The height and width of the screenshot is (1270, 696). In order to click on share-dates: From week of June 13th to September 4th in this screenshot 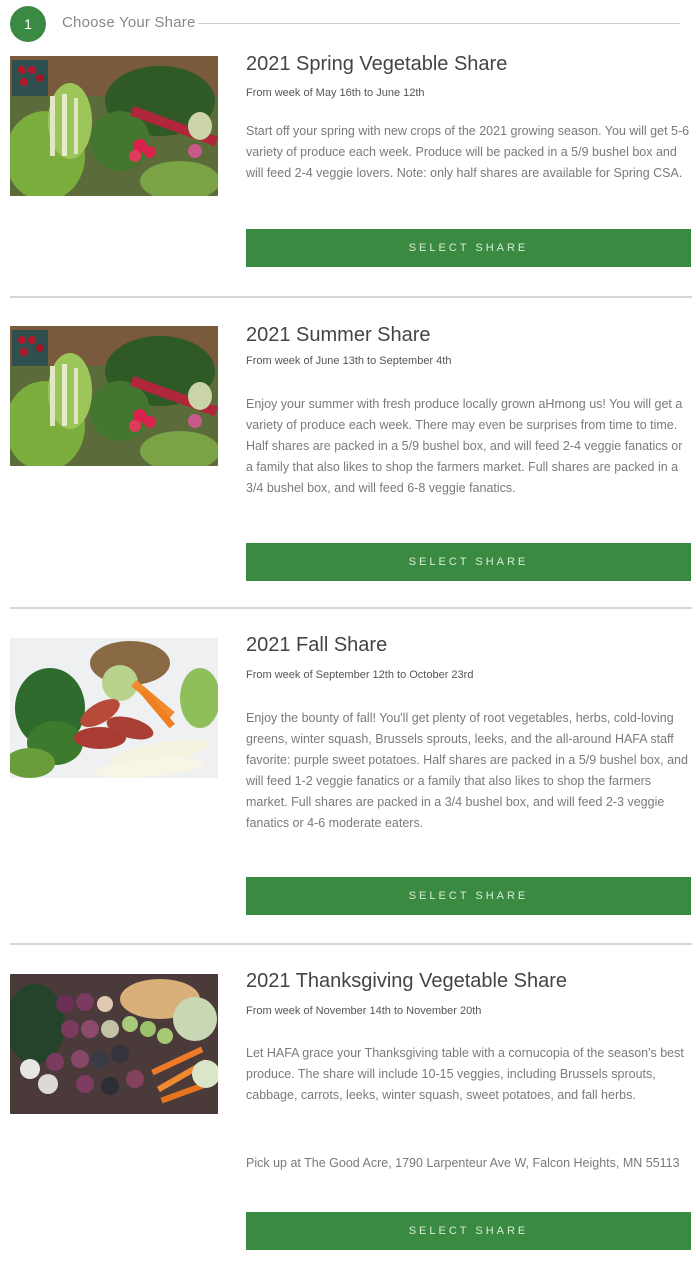, I will do `click(349, 361)`.